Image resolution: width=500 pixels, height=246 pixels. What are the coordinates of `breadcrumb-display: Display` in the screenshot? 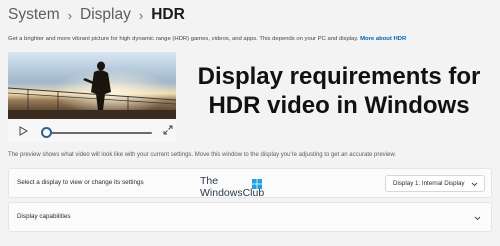 It's located at (105, 15).